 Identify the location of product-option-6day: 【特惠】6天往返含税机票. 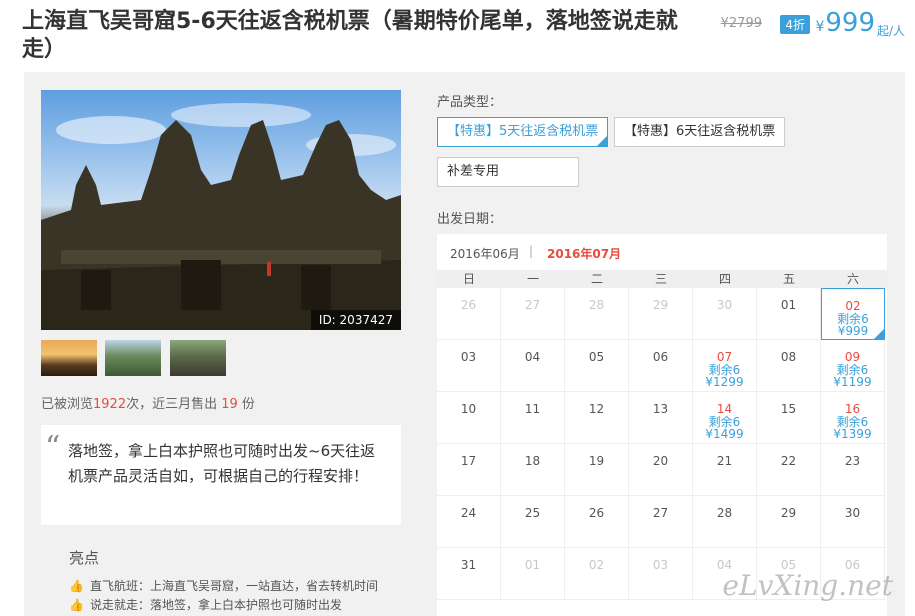
(700, 132).